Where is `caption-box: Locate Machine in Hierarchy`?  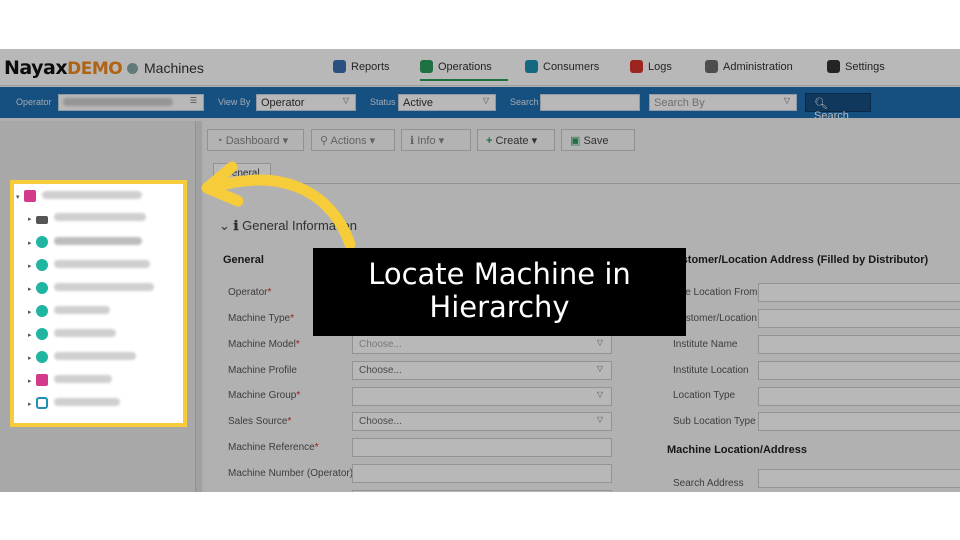 caption-box: Locate Machine in Hierarchy is located at coordinates (499, 292).